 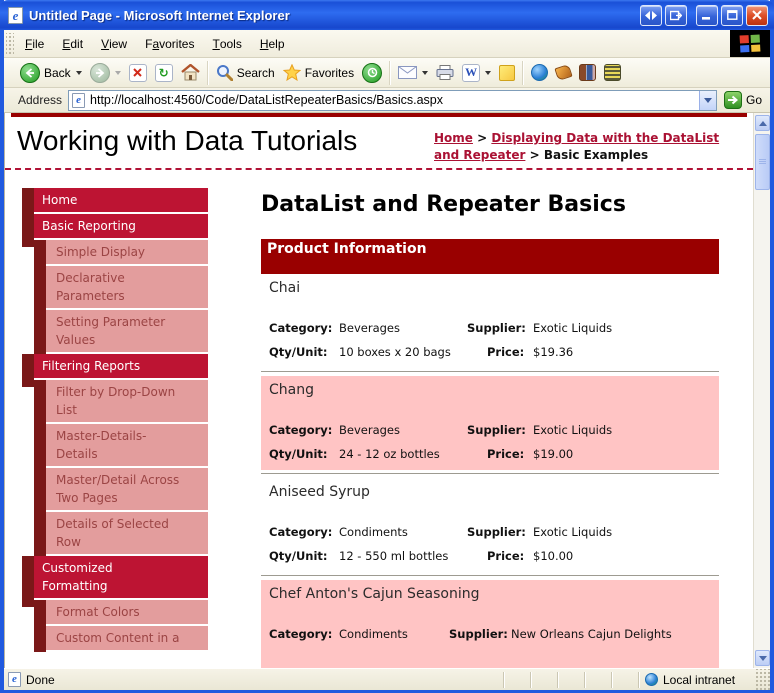 What do you see at coordinates (425, 72) in the screenshot?
I see `mail-dropdown-icon` at bounding box center [425, 72].